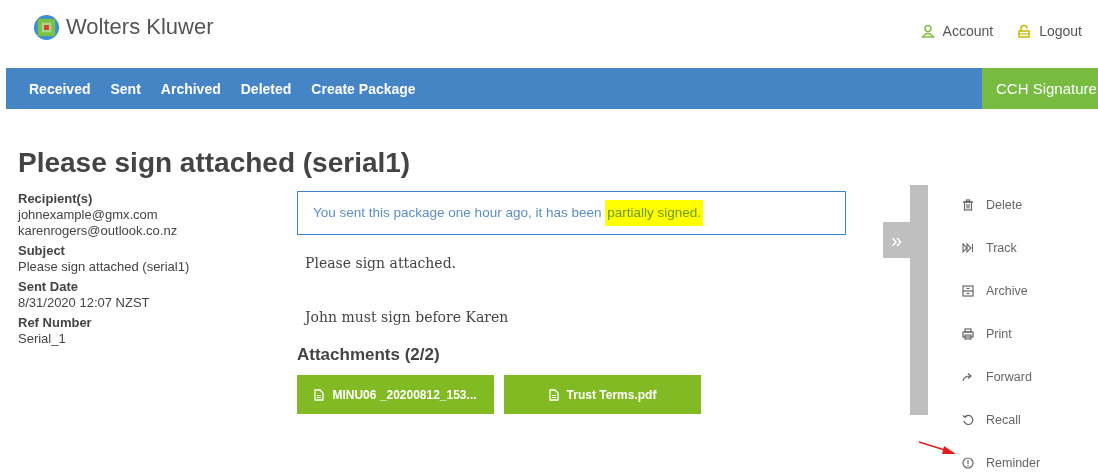 Image resolution: width=1098 pixels, height=475 pixels. What do you see at coordinates (98, 231) in the screenshot?
I see `detail-value: karenrogers@outlook.co.nz` at bounding box center [98, 231].